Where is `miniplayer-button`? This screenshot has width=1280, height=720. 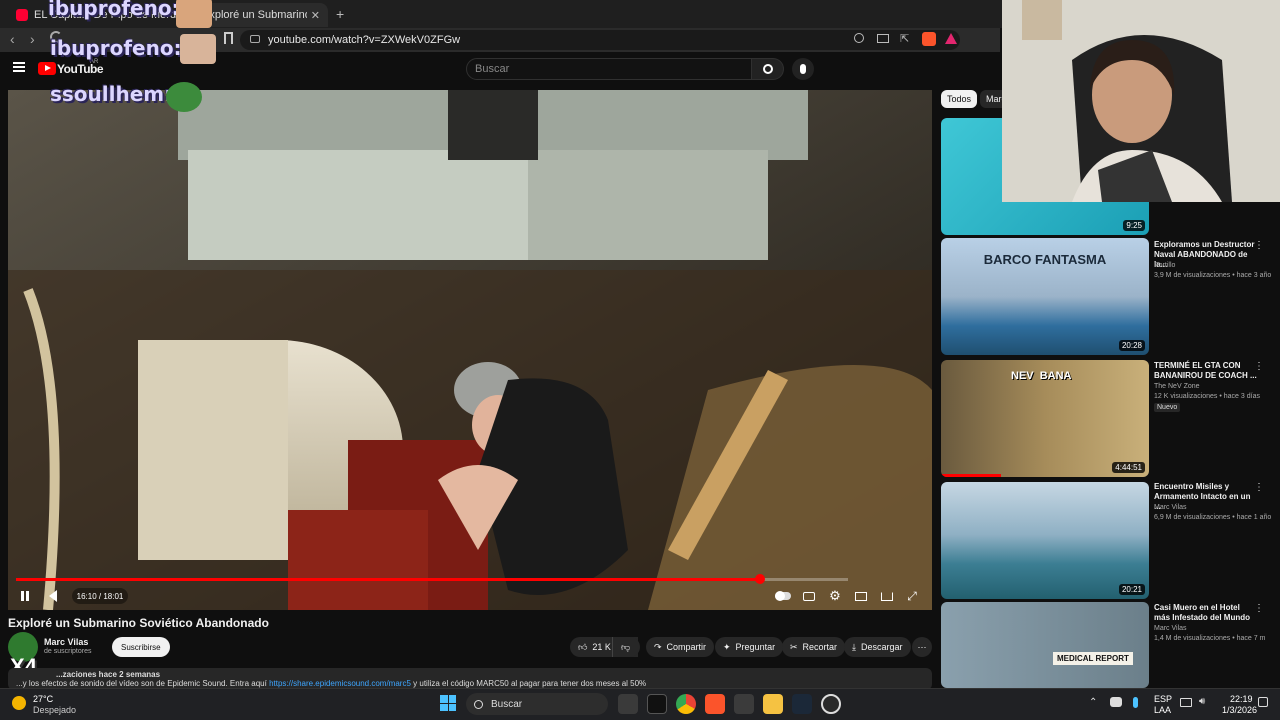 miniplayer-button is located at coordinates (861, 596).